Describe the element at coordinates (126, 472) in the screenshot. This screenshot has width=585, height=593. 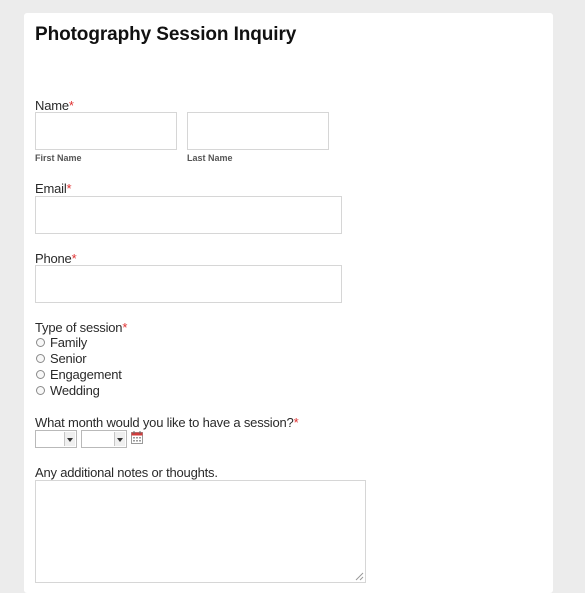
I see `notes-label: Any additional notes or thoughts.` at that location.